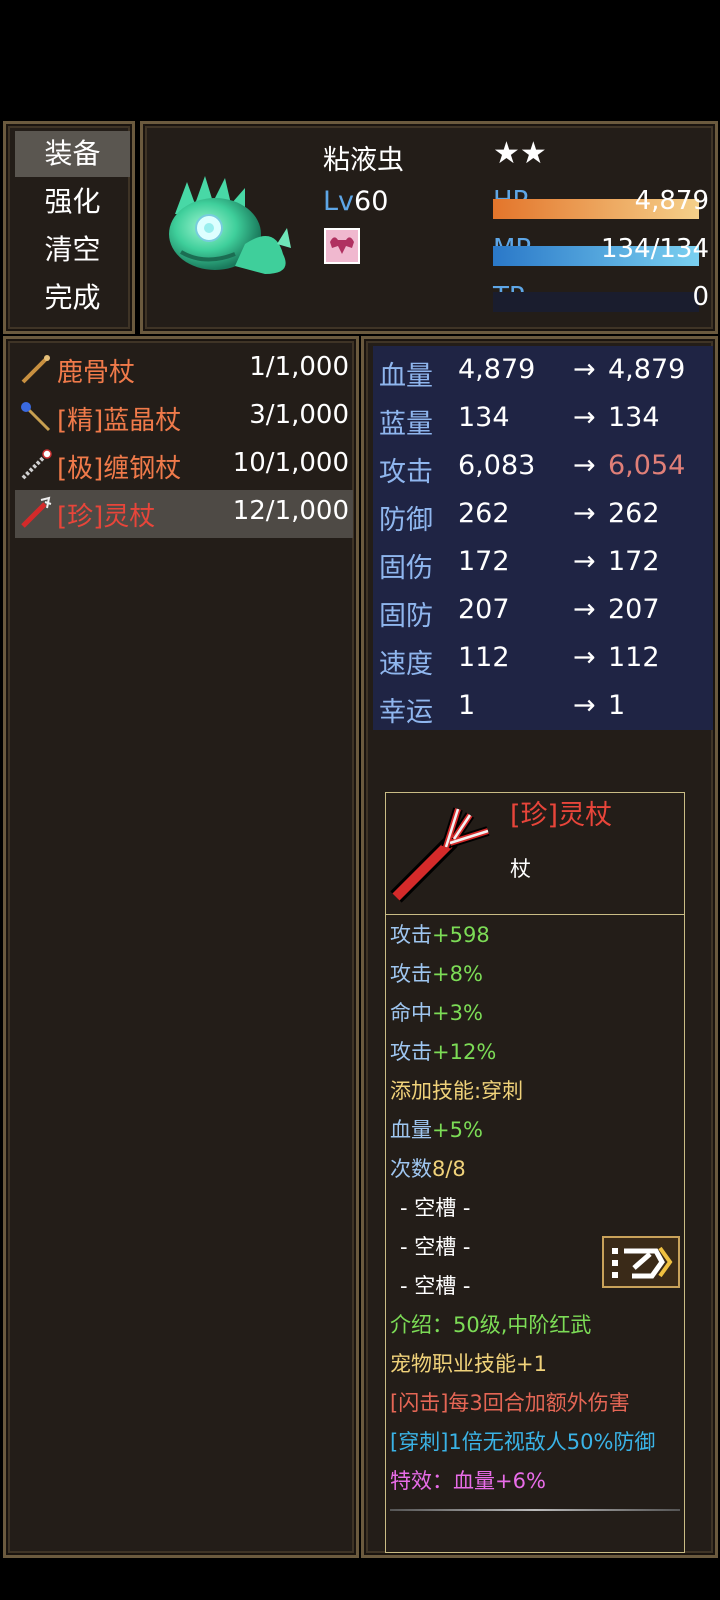 Image resolution: width=720 pixels, height=1600 pixels. I want to click on stat-before: 1, so click(467, 705).